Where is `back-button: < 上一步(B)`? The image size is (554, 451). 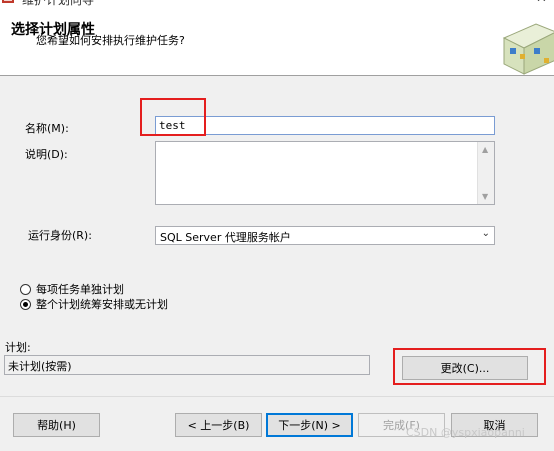
back-button: < 上一步(B) is located at coordinates (218, 425).